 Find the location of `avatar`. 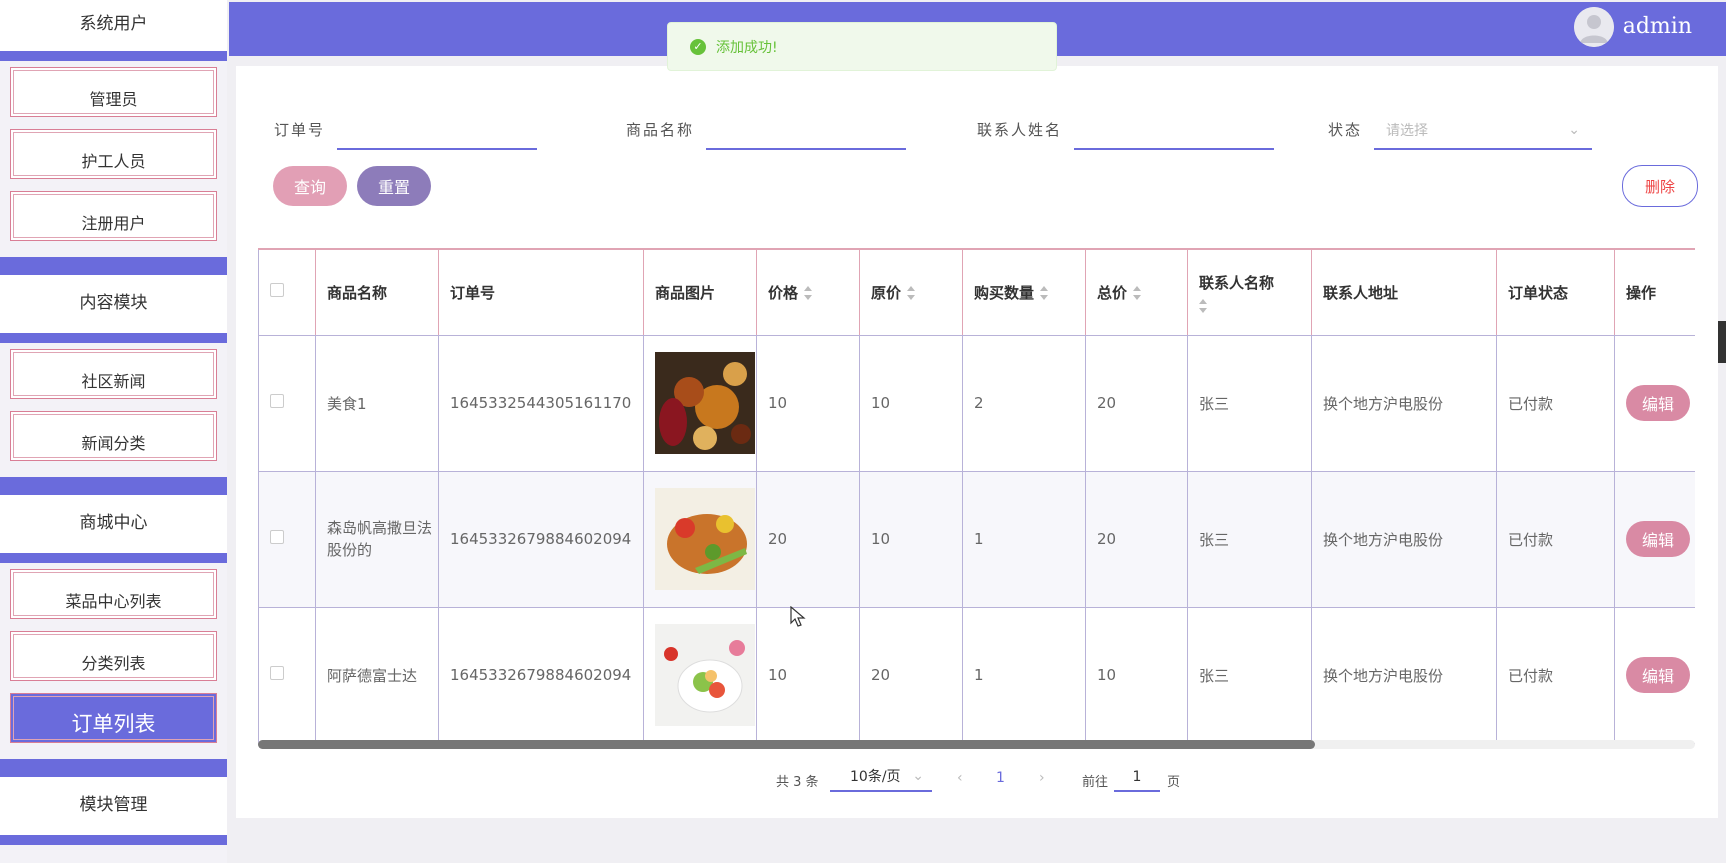

avatar is located at coordinates (1594, 27).